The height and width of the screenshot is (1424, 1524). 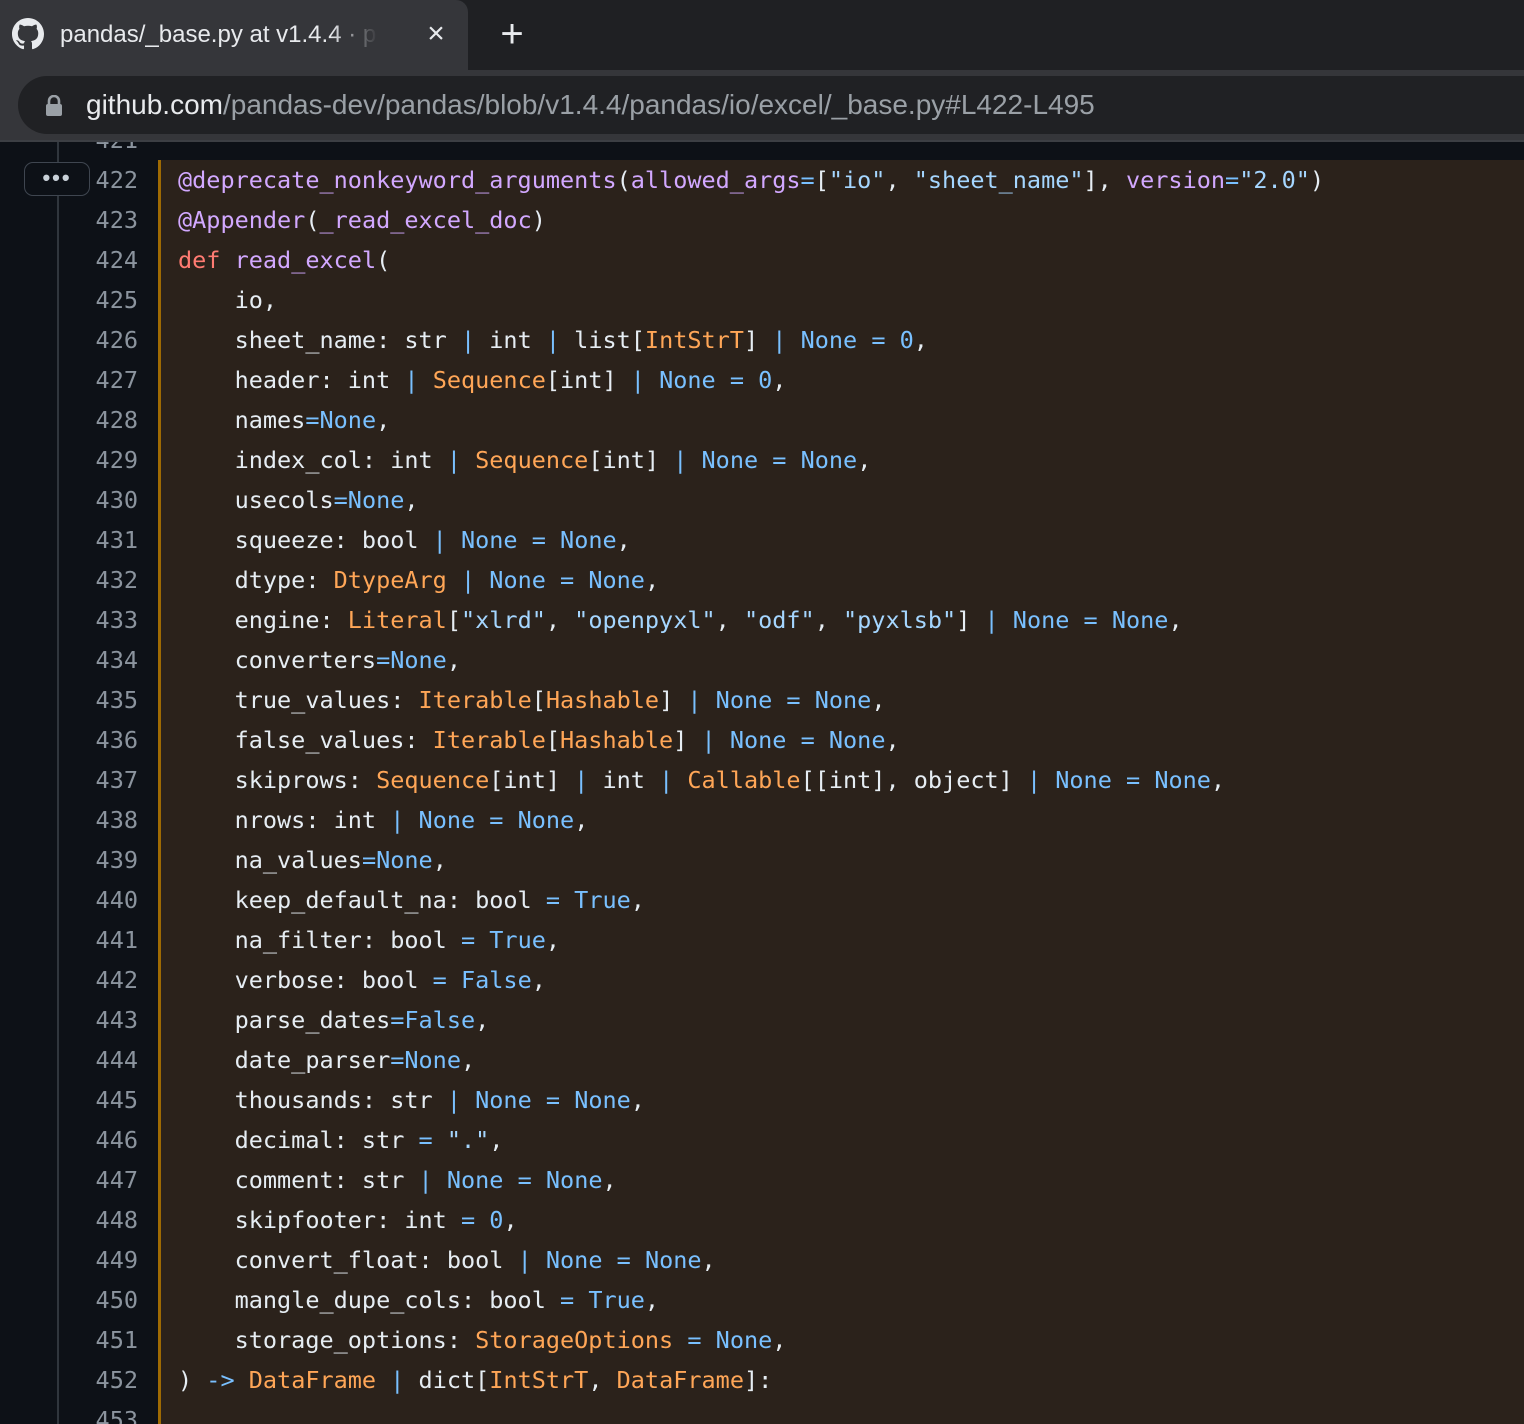 I want to click on line-number: 441, so click(x=113, y=940).